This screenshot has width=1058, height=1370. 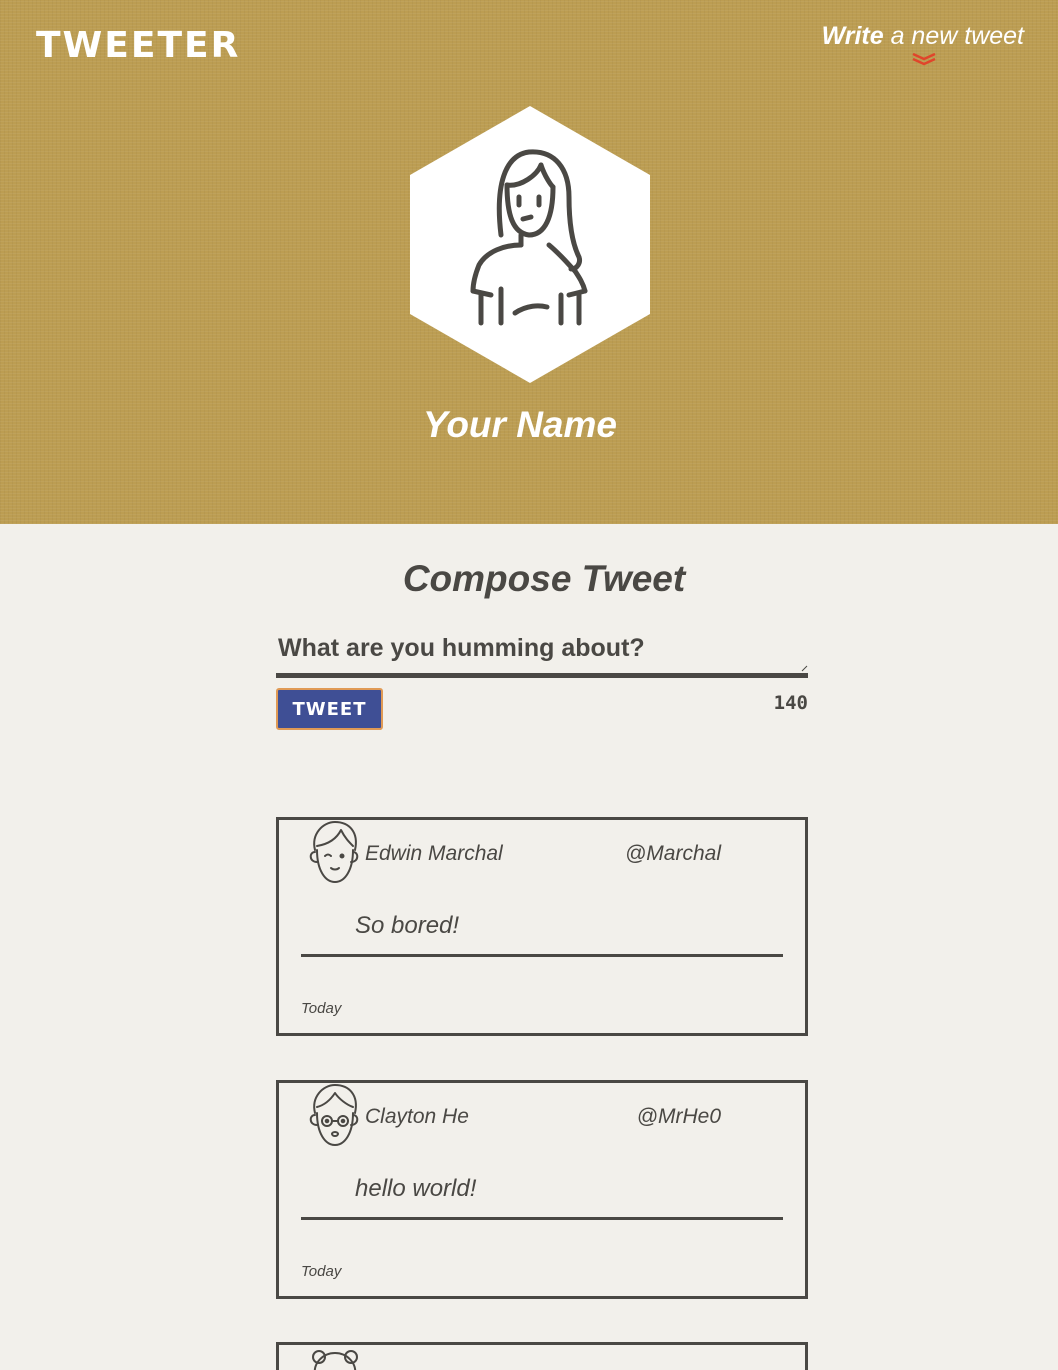 What do you see at coordinates (790, 703) in the screenshot?
I see `character-counter: 140` at bounding box center [790, 703].